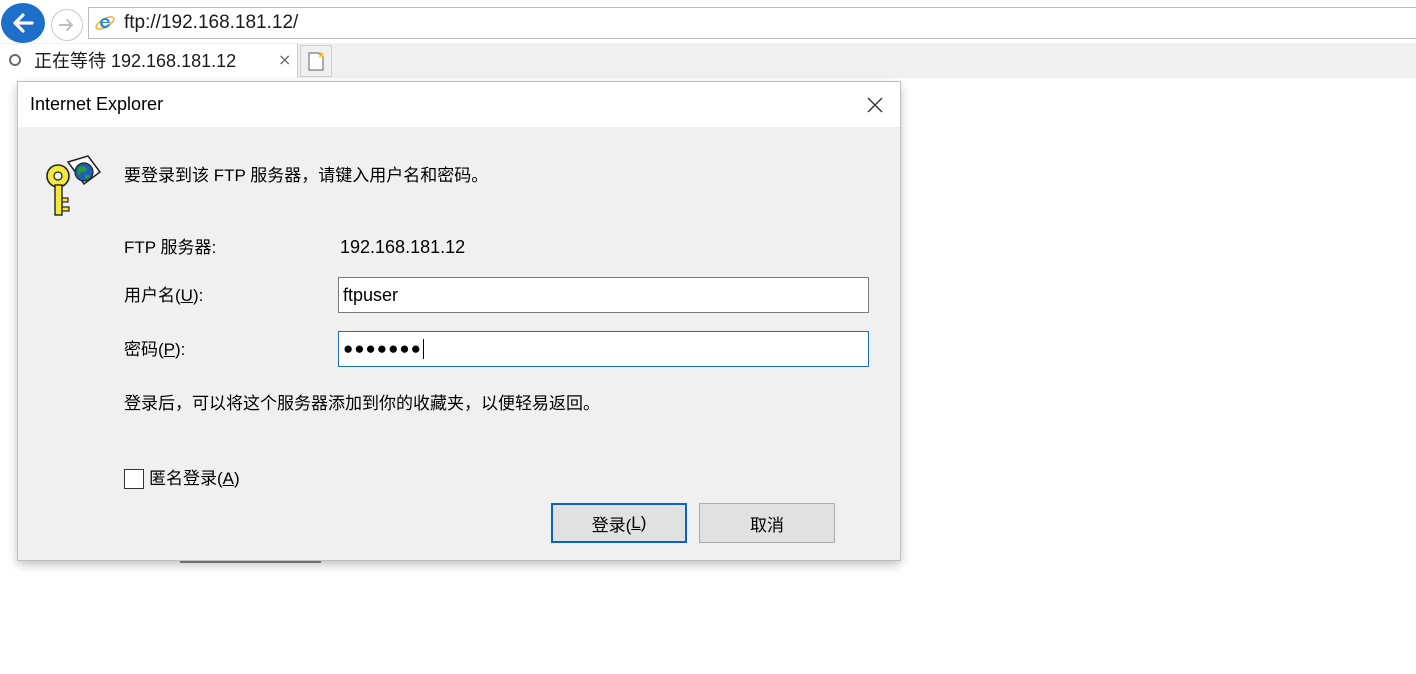  What do you see at coordinates (135, 61) in the screenshot?
I see `tab-title: 正在等待 192.168.181.12` at bounding box center [135, 61].